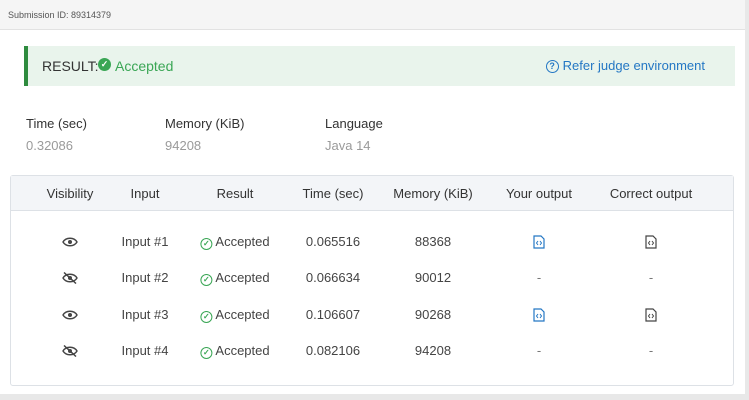 The width and height of the screenshot is (749, 400). What do you see at coordinates (145, 350) in the screenshot?
I see `row-input-label: Input #4` at bounding box center [145, 350].